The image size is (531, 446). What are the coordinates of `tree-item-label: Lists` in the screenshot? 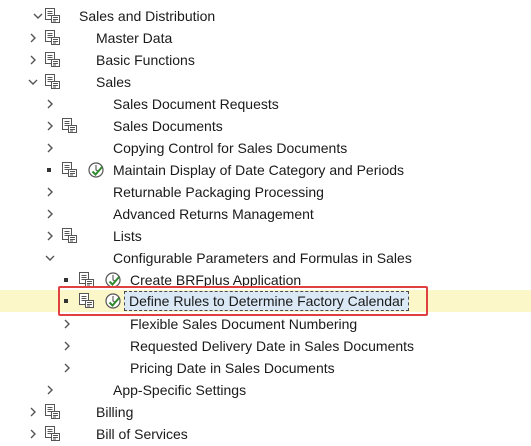 It's located at (127, 236).